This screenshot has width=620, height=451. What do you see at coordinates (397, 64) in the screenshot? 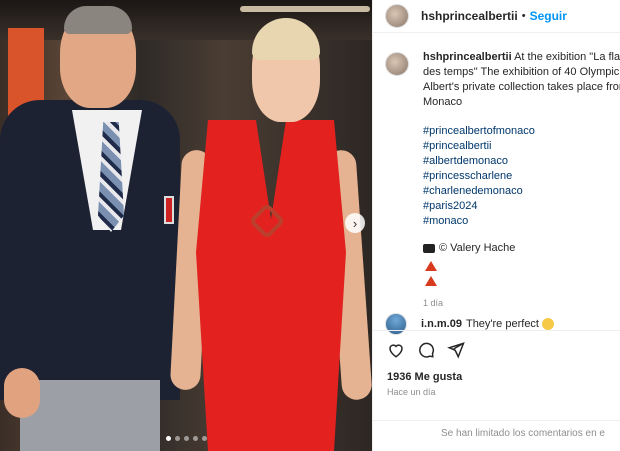
I see `caption-author-avatar` at bounding box center [397, 64].